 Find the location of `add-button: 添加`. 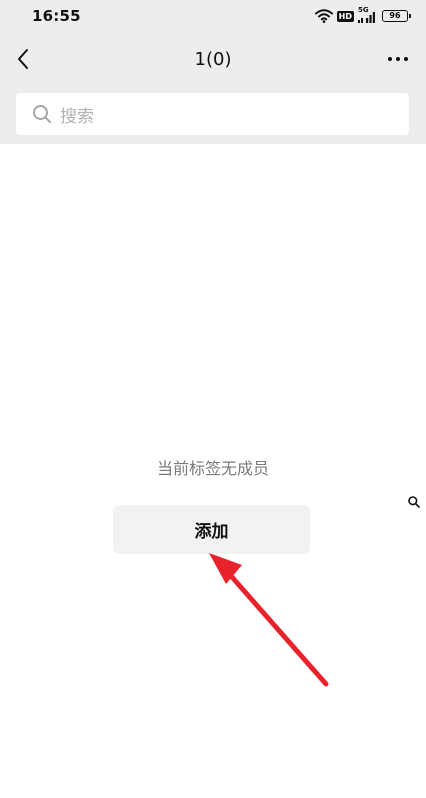

add-button: 添加 is located at coordinates (211, 529).